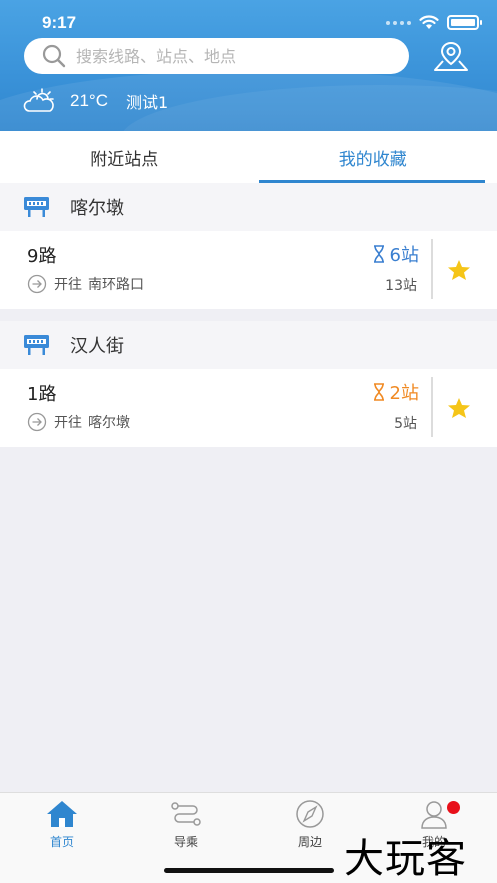 This screenshot has width=497, height=883. Describe the element at coordinates (404, 255) in the screenshot. I see `eta-stops: 6站` at that location.